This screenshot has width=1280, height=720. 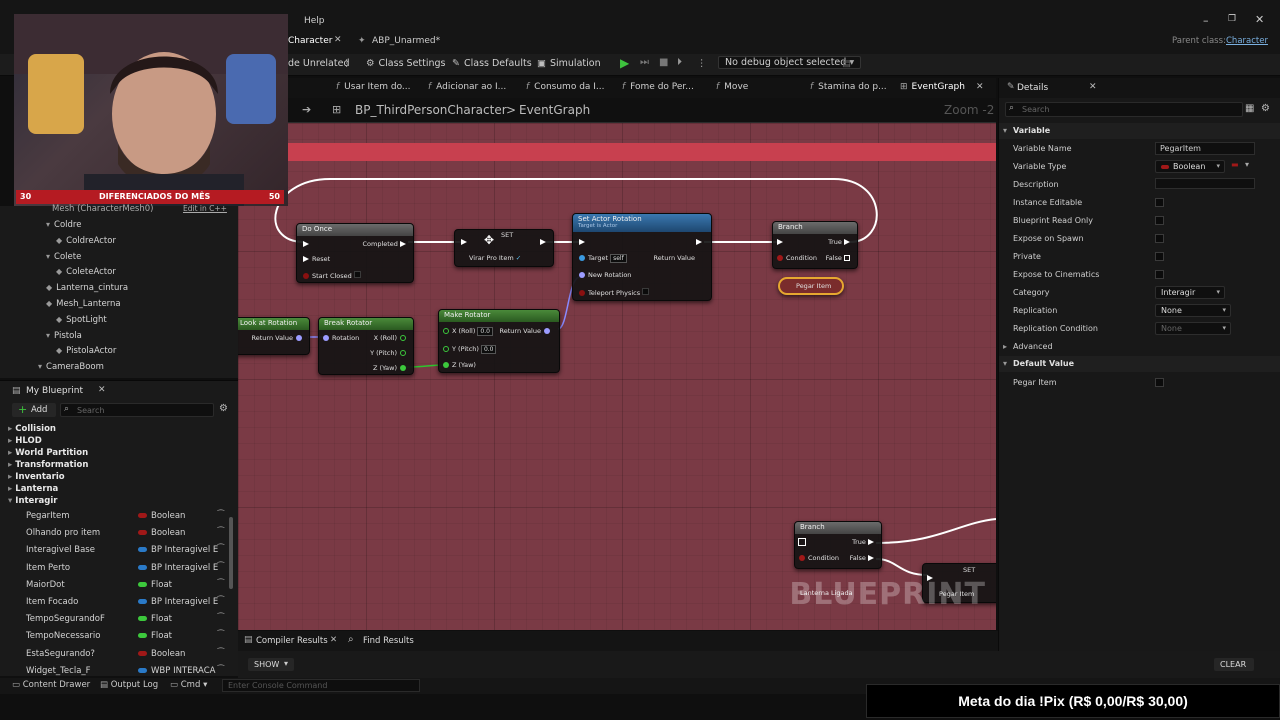 What do you see at coordinates (468, 331) in the screenshot?
I see `x-roll-input-pin: X (Roll) 0.0` at bounding box center [468, 331].